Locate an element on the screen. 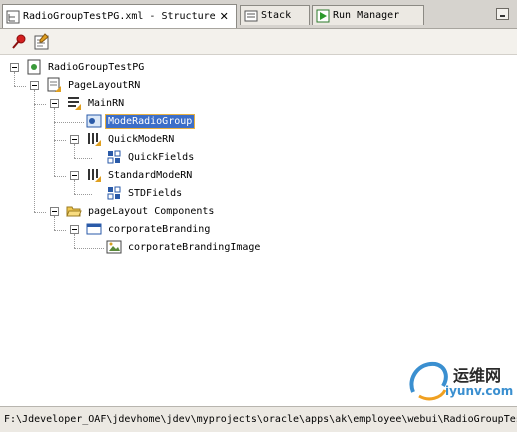 This screenshot has height=432, width=517. tab-stack-label: Stack is located at coordinates (276, 15).